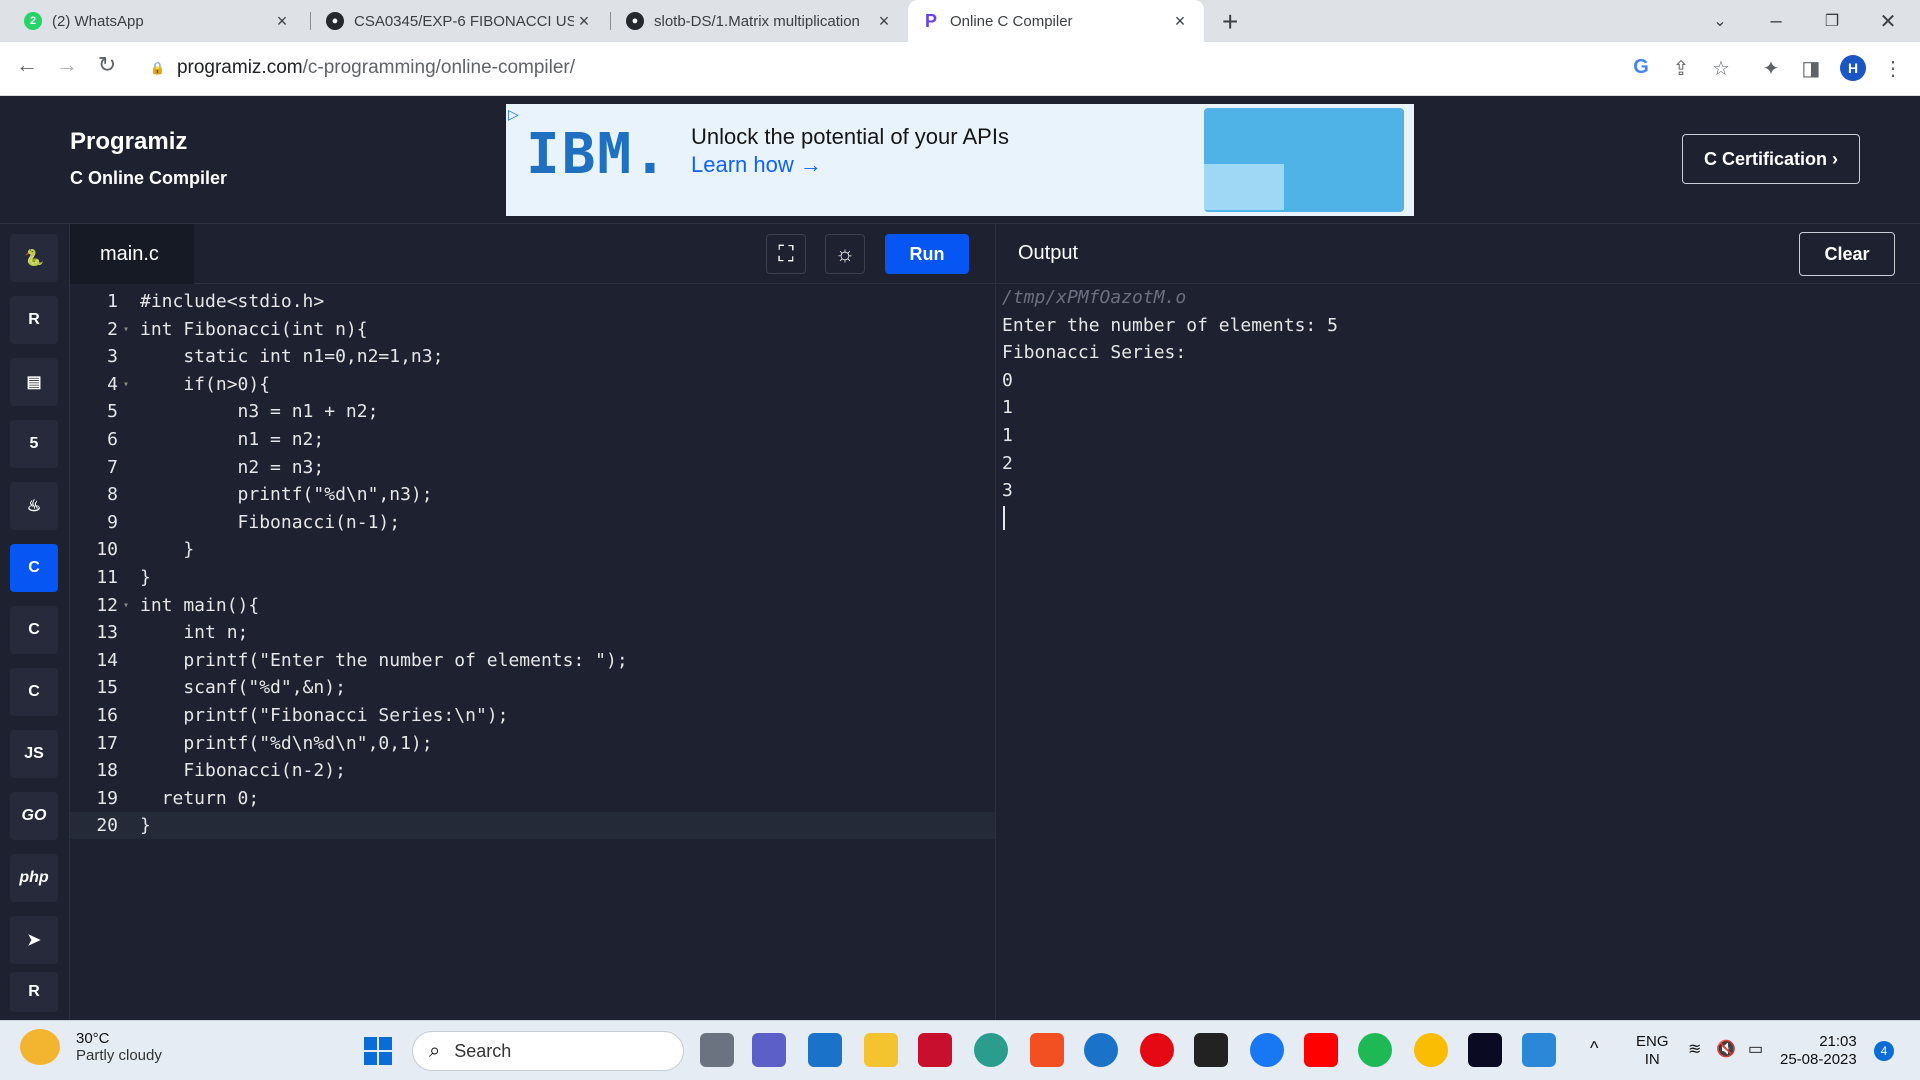 Image resolution: width=1920 pixels, height=1080 pixels. What do you see at coordinates (128, 142) in the screenshot?
I see `programiz-logo: Programiz` at bounding box center [128, 142].